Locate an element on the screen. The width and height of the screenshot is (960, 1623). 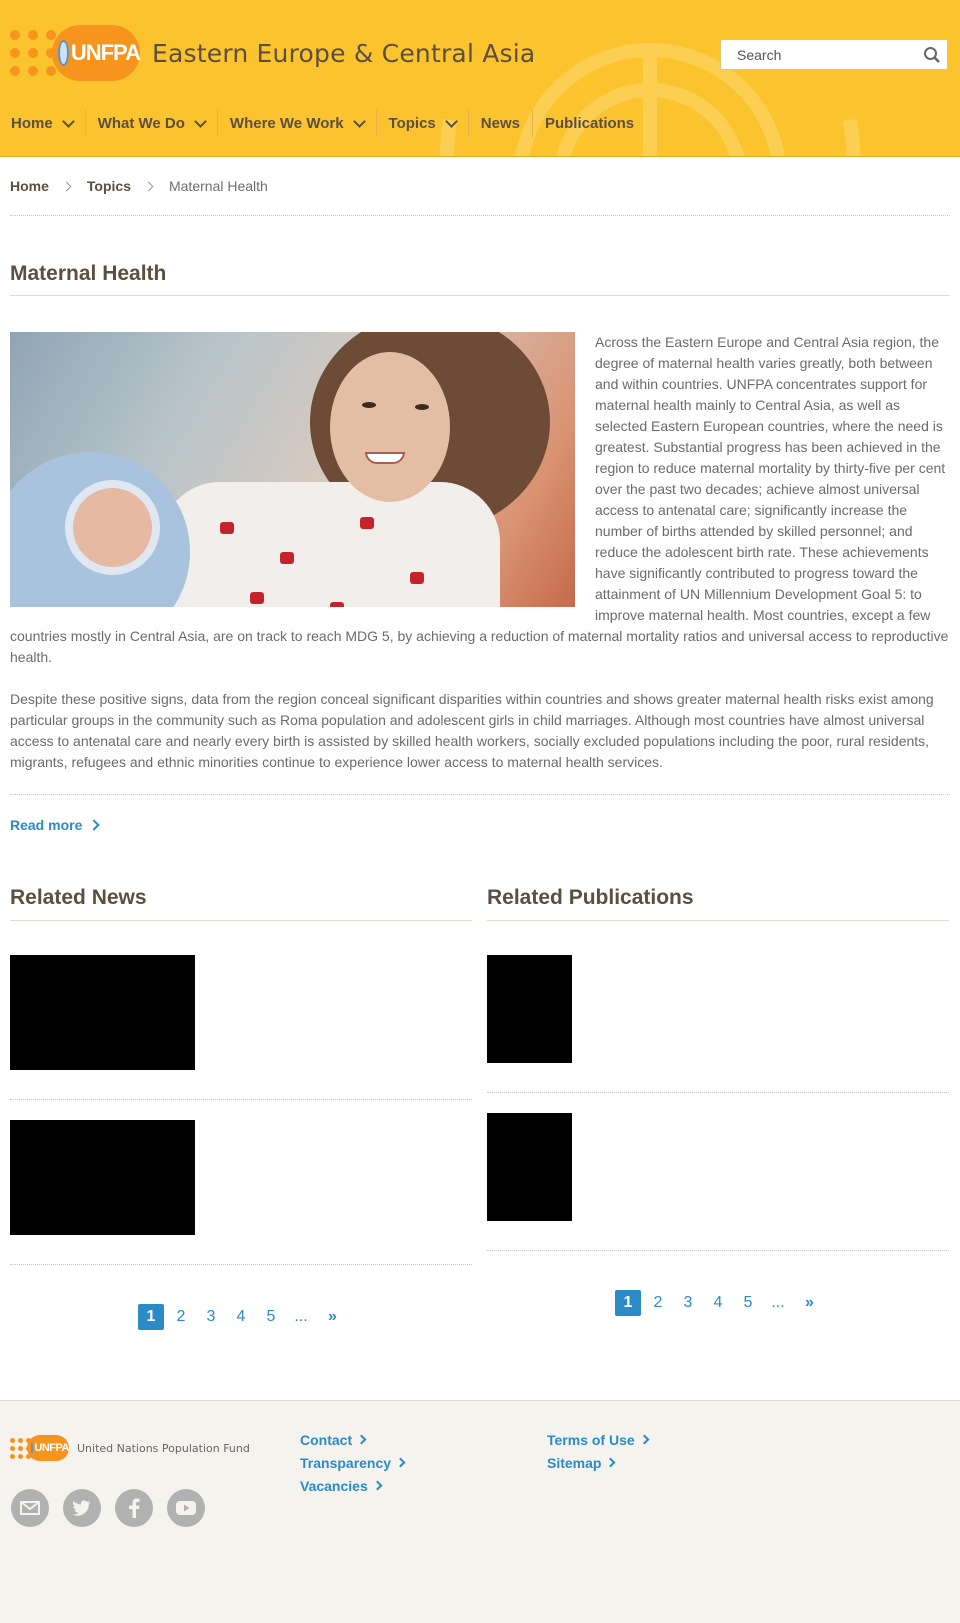
read-more-label: Read more is located at coordinates (46, 825).